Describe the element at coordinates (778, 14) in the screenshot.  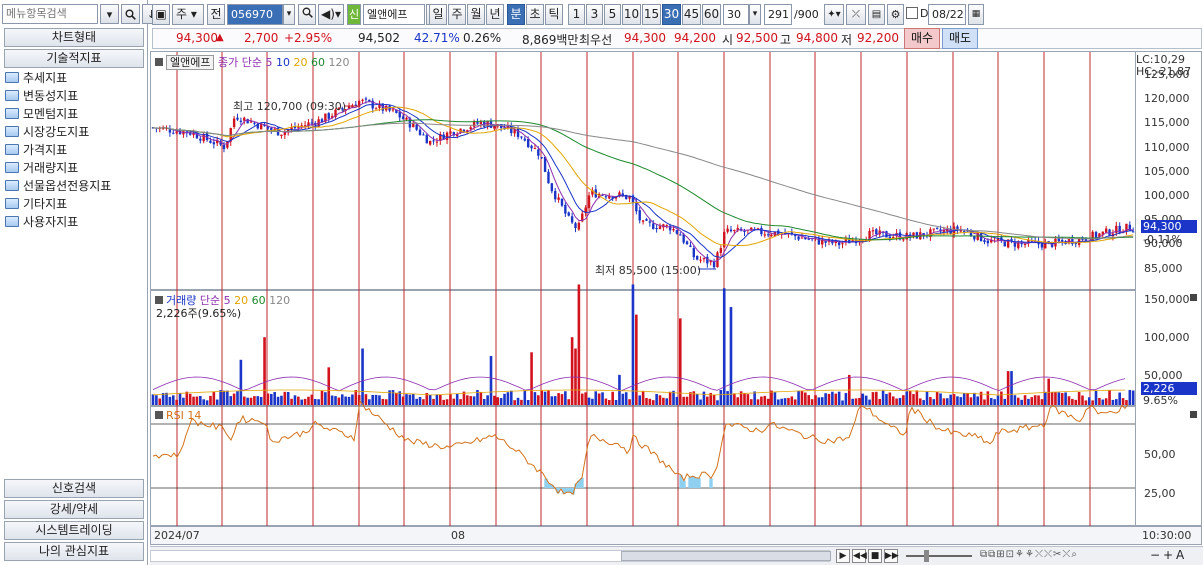
I see `count-input: 291` at that location.